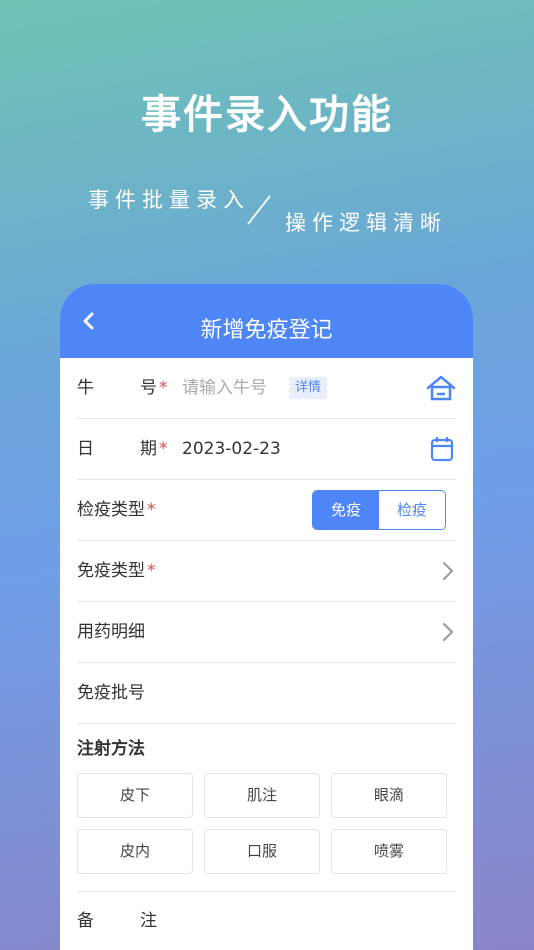 This screenshot has width=534, height=950. What do you see at coordinates (117, 921) in the screenshot?
I see `remark-label: 备注` at bounding box center [117, 921].